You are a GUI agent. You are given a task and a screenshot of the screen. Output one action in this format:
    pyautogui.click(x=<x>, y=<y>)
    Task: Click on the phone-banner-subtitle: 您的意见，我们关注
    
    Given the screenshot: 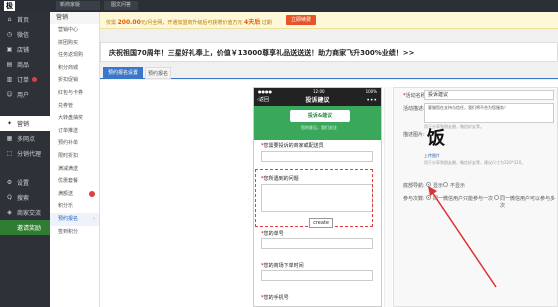 What is the action you would take?
    pyautogui.click(x=319, y=127)
    